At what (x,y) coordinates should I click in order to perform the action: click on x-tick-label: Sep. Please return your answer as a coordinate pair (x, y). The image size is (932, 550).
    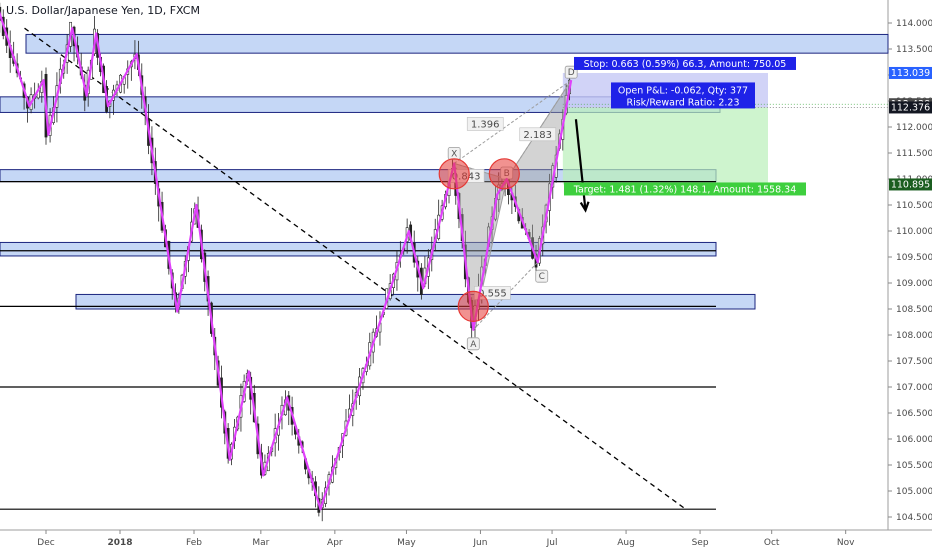
    Looking at the image, I should click on (700, 543).